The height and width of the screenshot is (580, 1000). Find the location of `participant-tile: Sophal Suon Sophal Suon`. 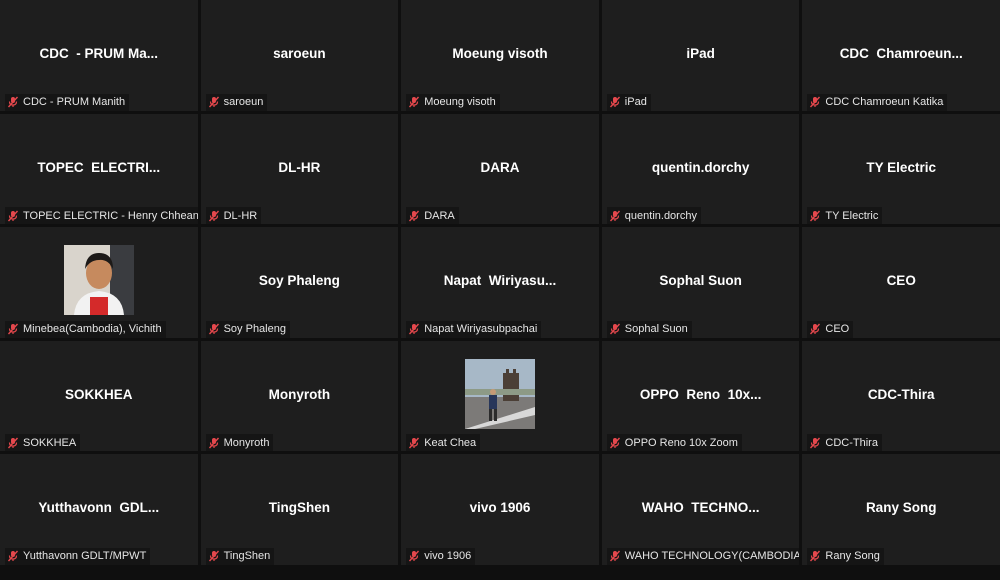

participant-tile: Sophal Suon Sophal Suon is located at coordinates (700, 282).